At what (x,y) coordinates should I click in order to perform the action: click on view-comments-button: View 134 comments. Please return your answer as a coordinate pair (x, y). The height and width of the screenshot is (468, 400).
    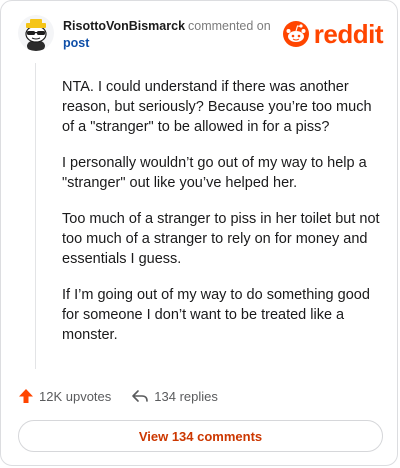
    Looking at the image, I should click on (200, 436).